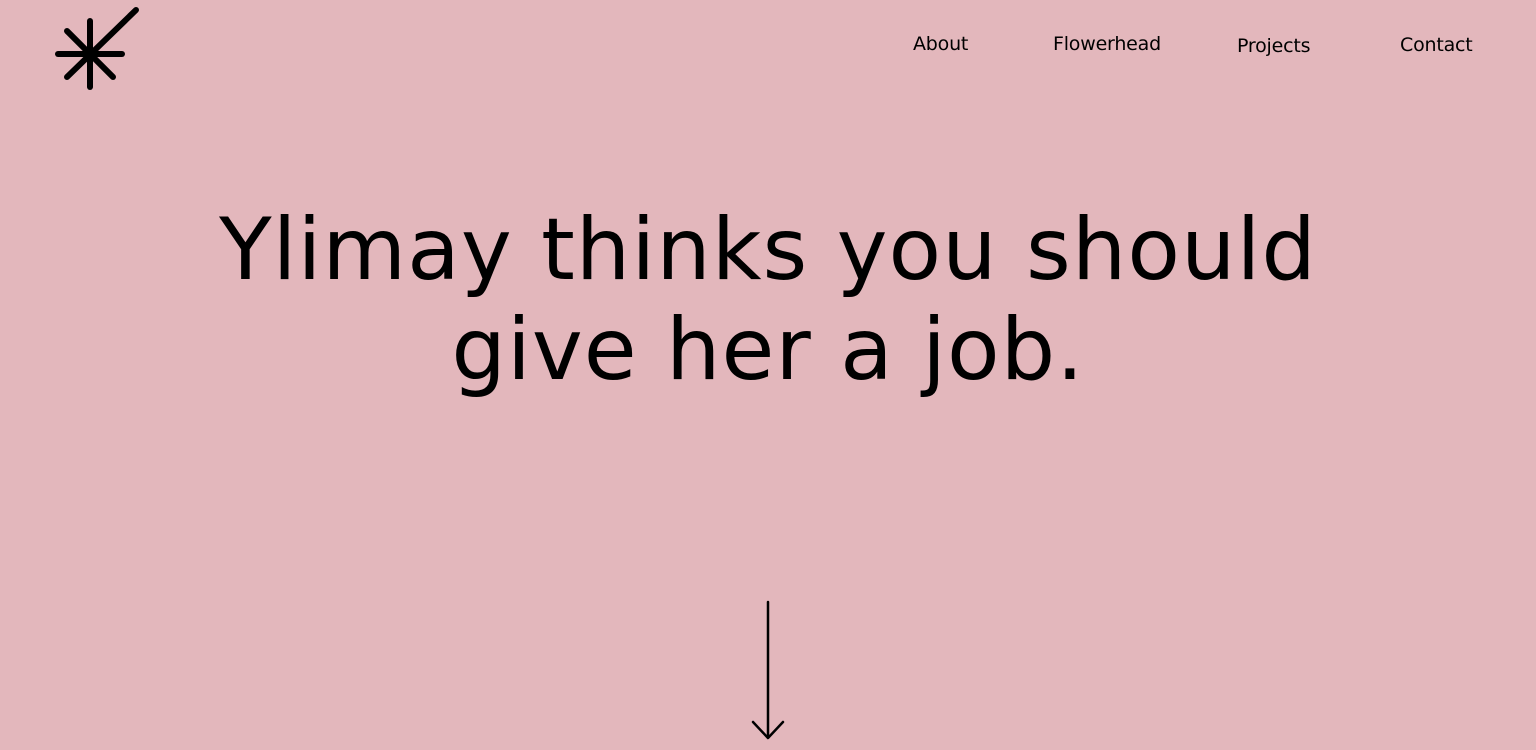 The height and width of the screenshot is (750, 1536). What do you see at coordinates (1274, 46) in the screenshot?
I see `nav-projects: Projects` at bounding box center [1274, 46].